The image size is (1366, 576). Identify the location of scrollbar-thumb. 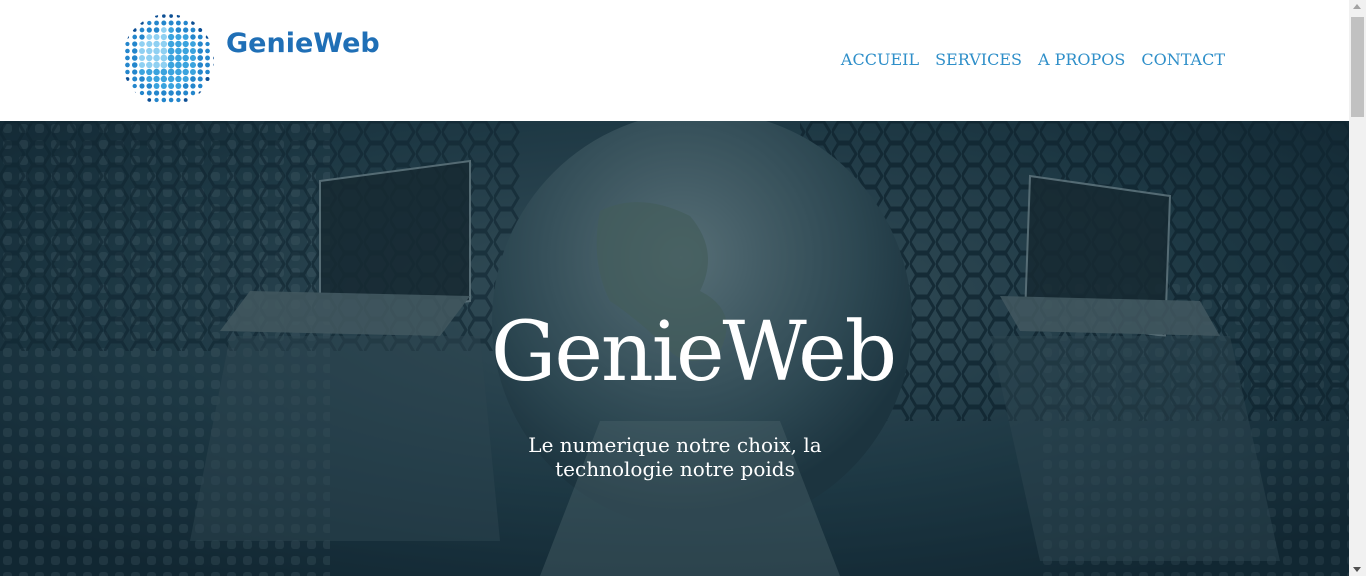
(1357, 67).